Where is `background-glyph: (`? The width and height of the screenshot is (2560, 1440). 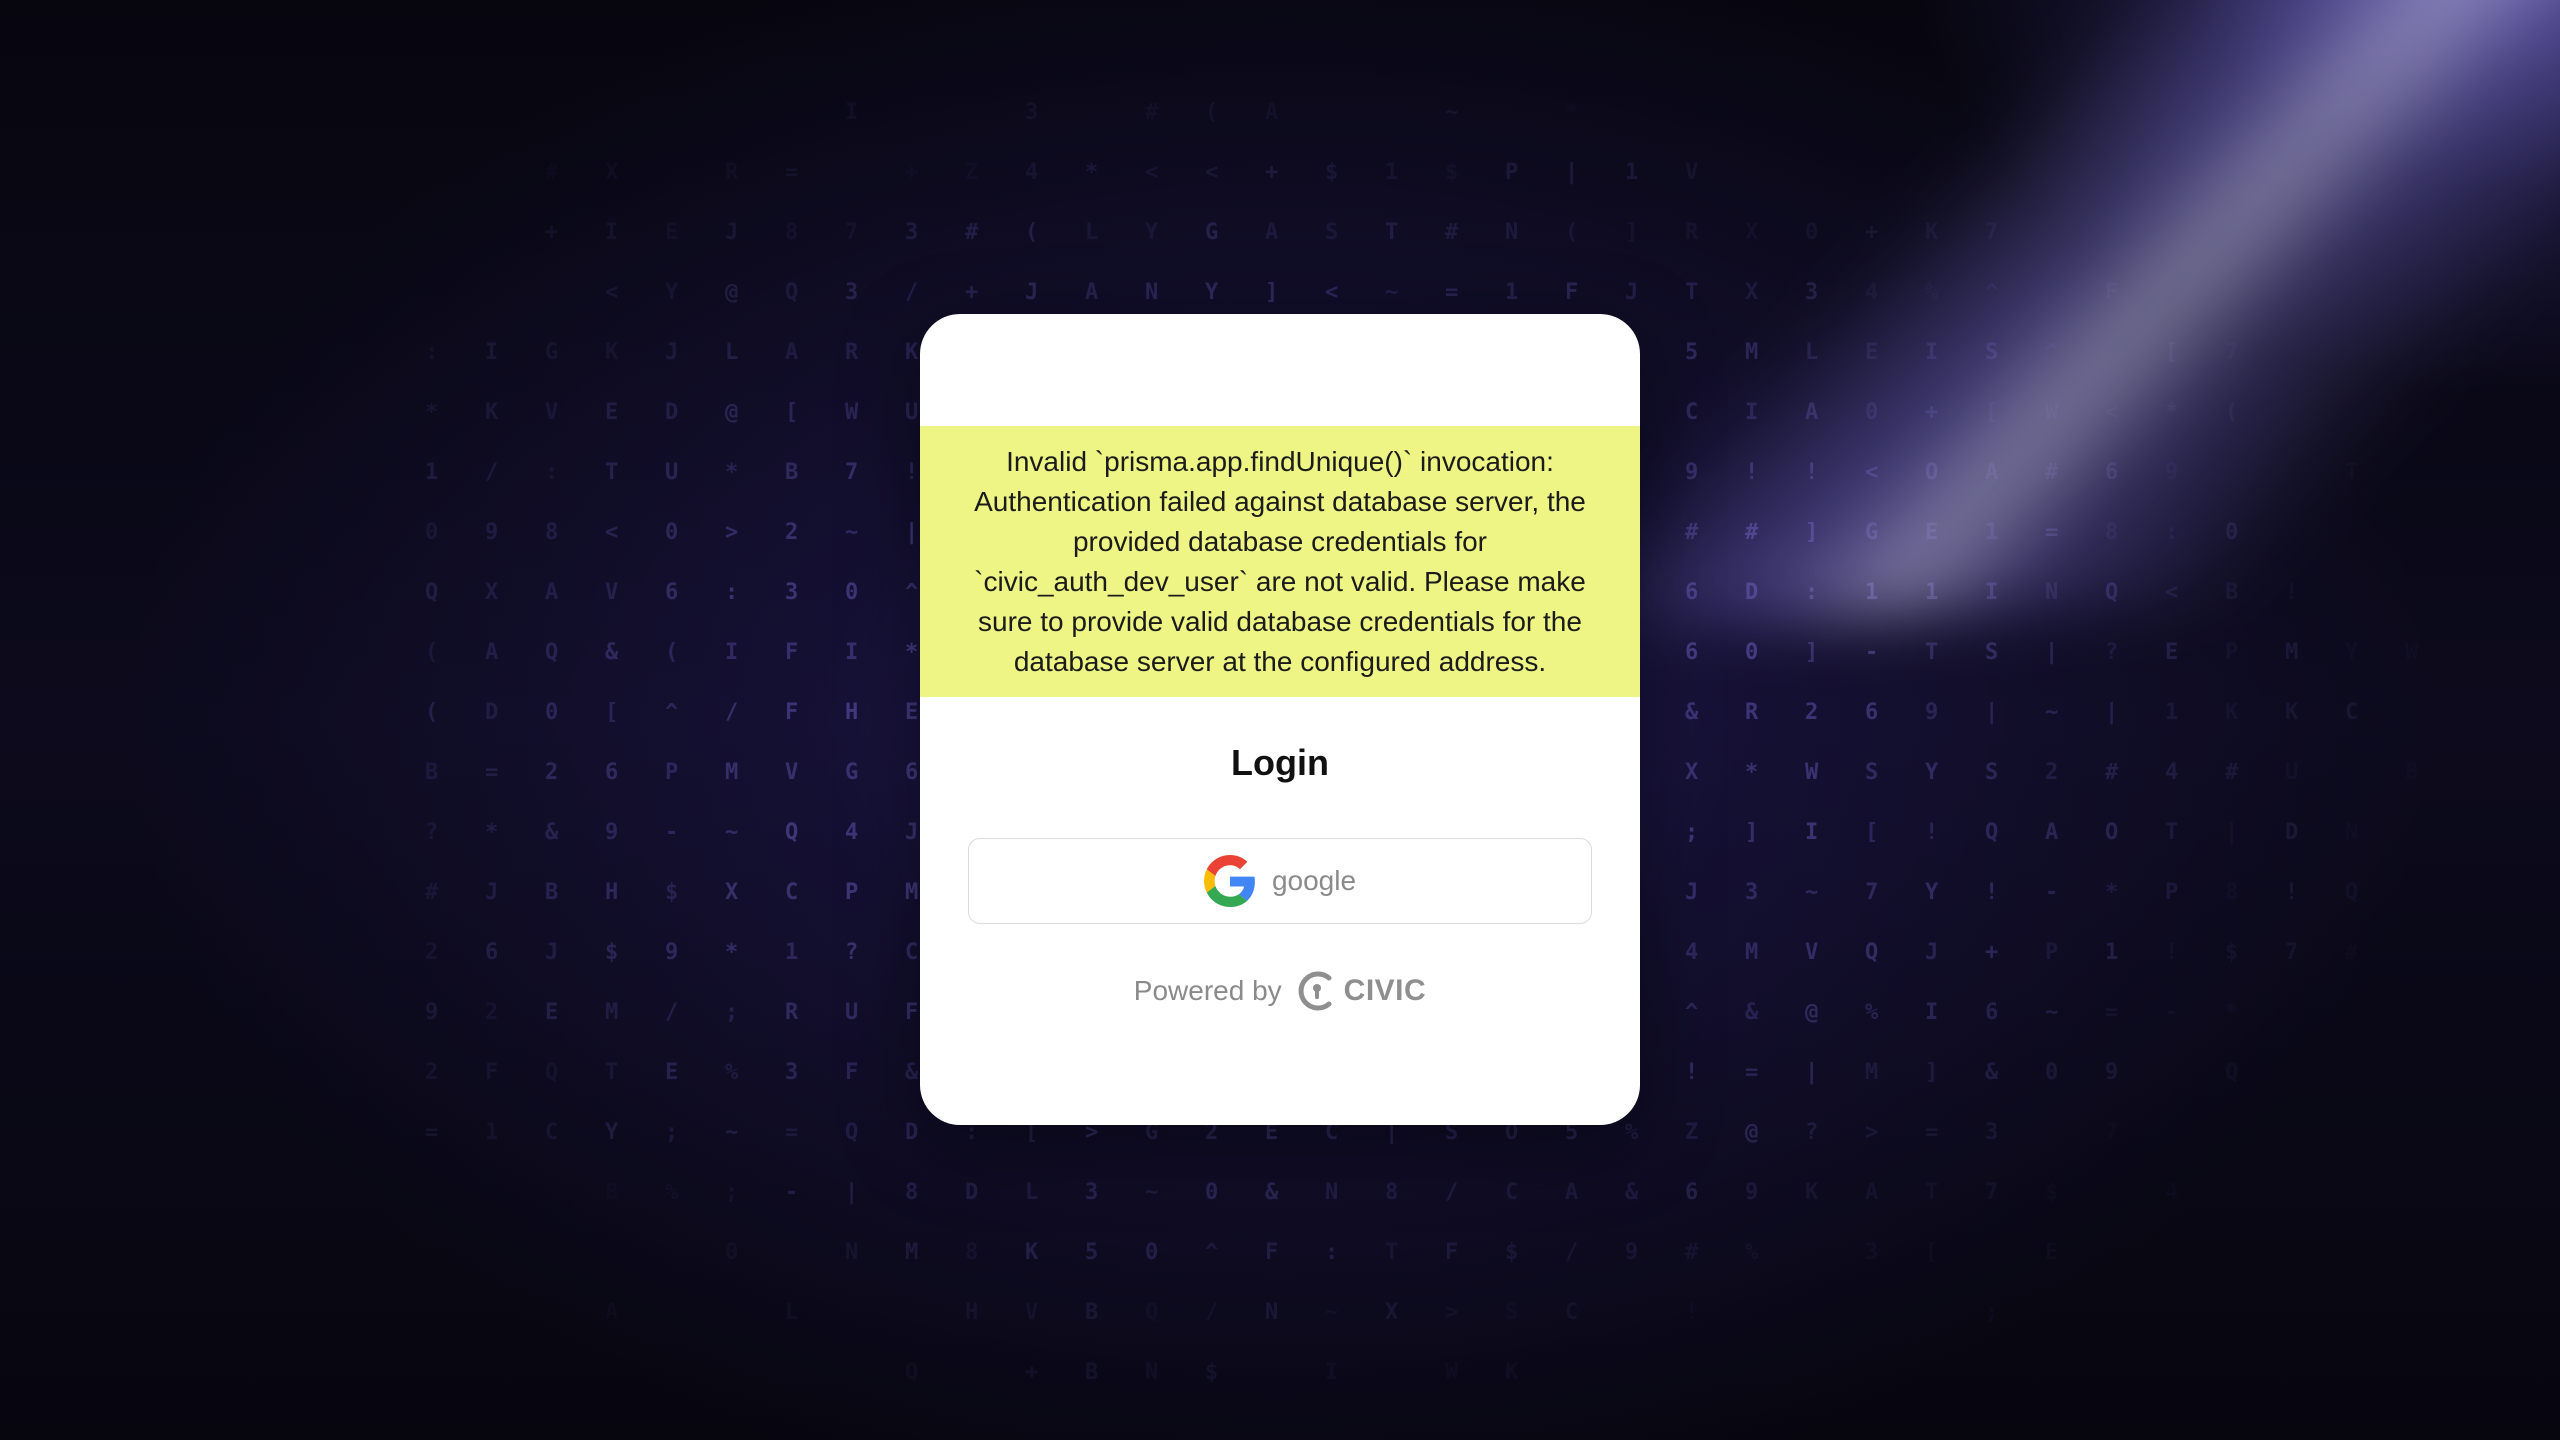
background-glyph: ( is located at coordinates (2232, 412).